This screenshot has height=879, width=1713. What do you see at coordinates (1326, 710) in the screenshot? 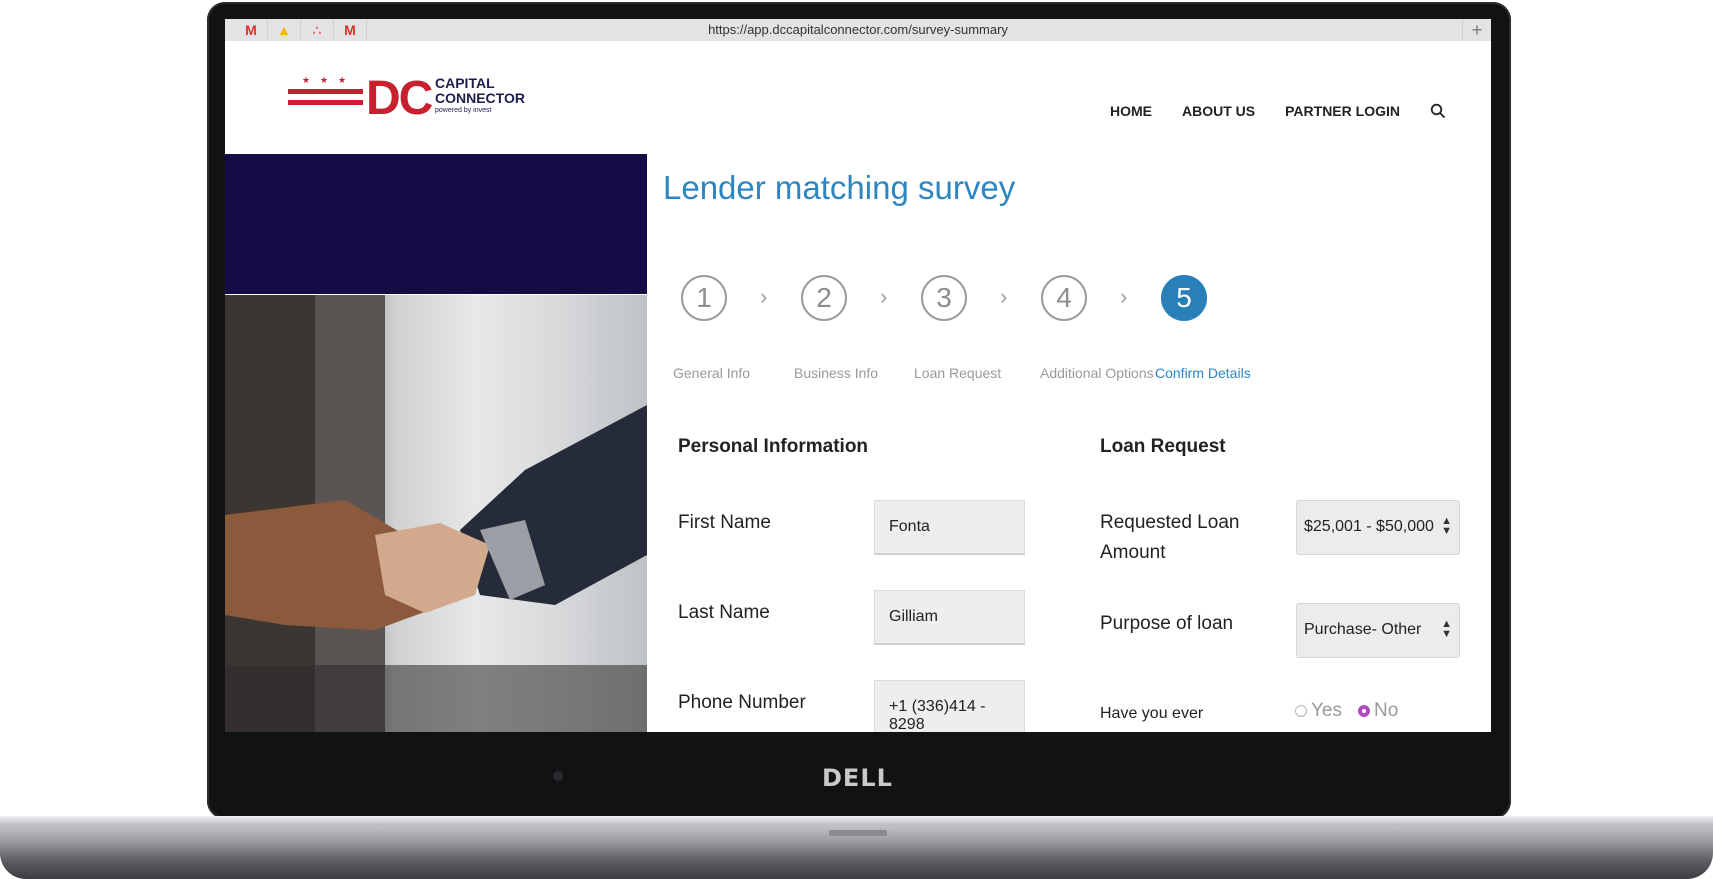
I see `radio-yes-label: Yes` at bounding box center [1326, 710].